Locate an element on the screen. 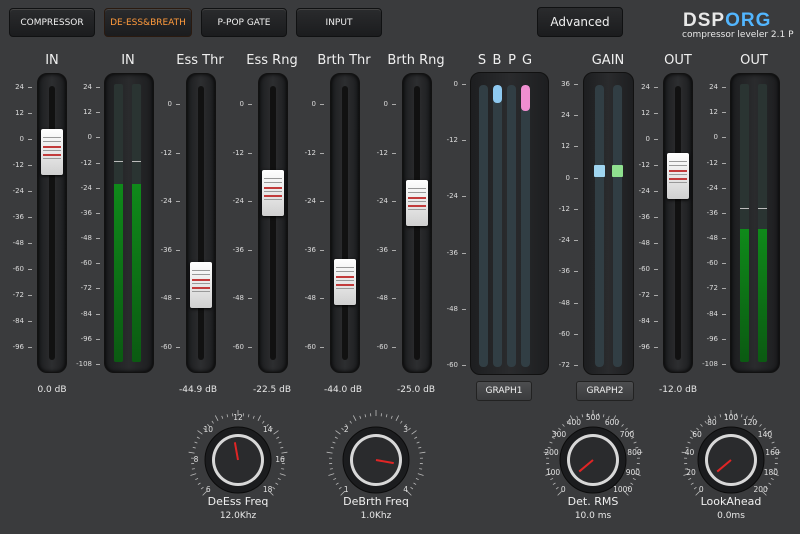  in-scale-tick-label: 12 is located at coordinates (19, 113).